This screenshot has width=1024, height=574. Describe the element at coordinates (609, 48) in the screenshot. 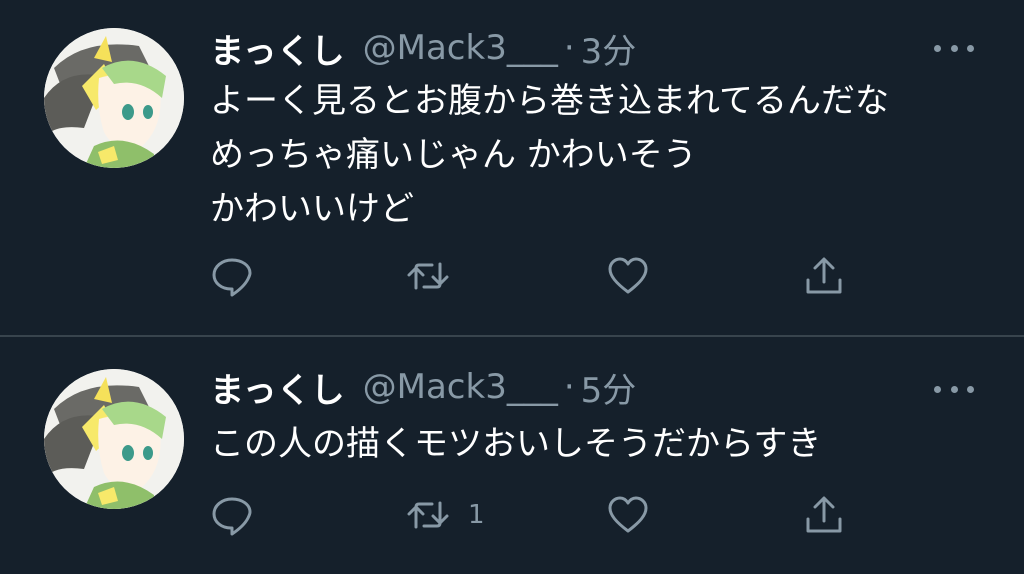

I see `timestamp: 3分` at that location.